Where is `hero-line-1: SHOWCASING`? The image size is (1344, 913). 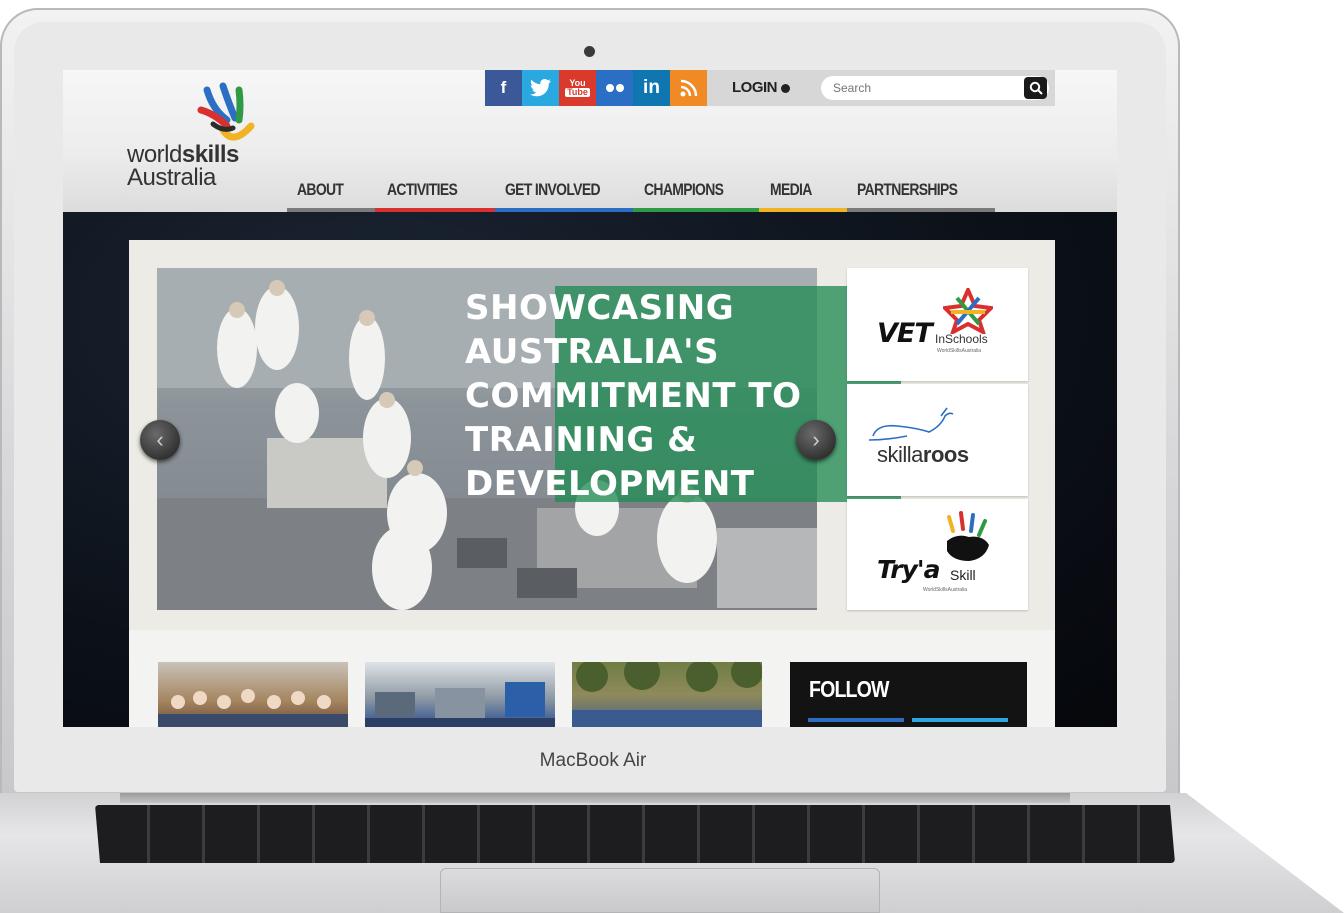
hero-line-1: SHOWCASING is located at coordinates (600, 308).